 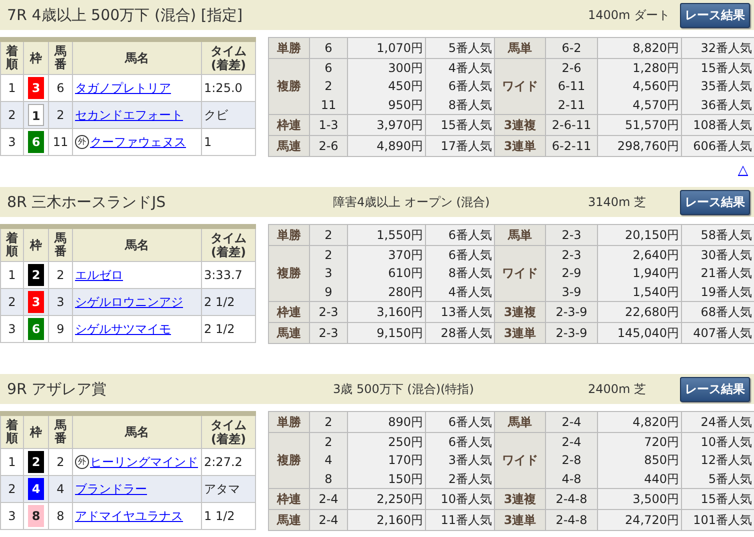 What do you see at coordinates (572, 48) in the screenshot?
I see `combination-cell: 6-2` at bounding box center [572, 48].